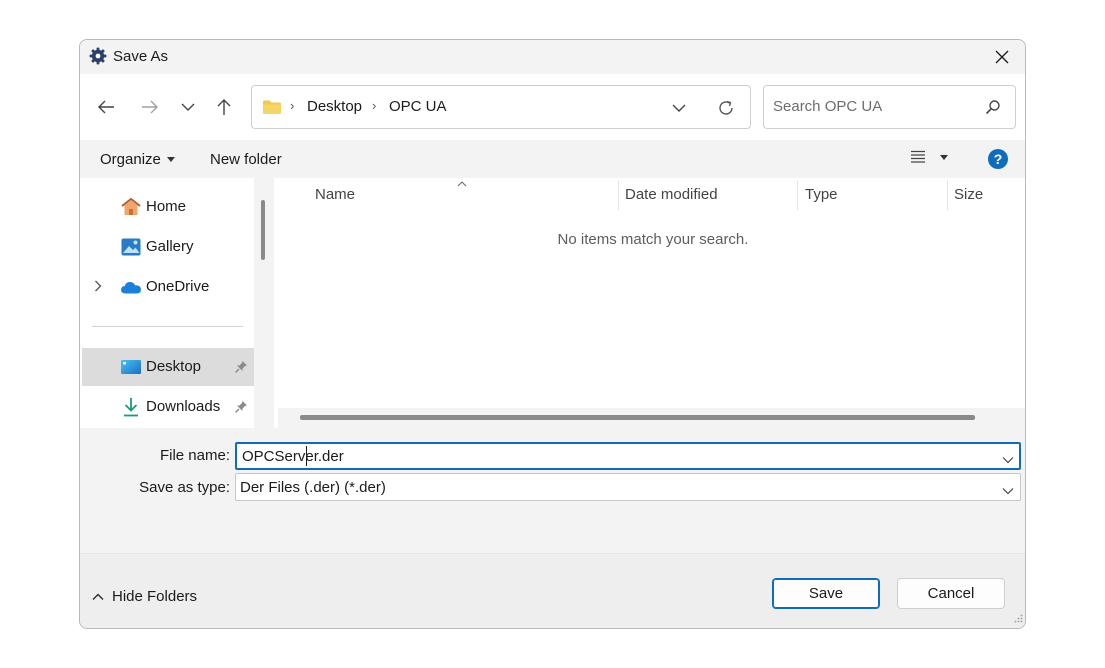 This screenshot has width=1105, height=668. I want to click on hide-folders-button: Hide Folders, so click(144, 596).